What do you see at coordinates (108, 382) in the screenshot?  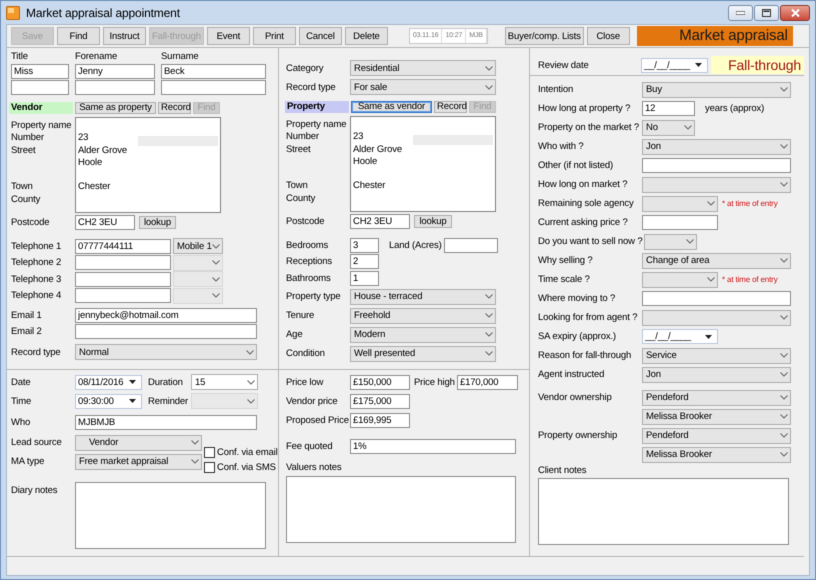 I see `date-field: 08/11/2016` at bounding box center [108, 382].